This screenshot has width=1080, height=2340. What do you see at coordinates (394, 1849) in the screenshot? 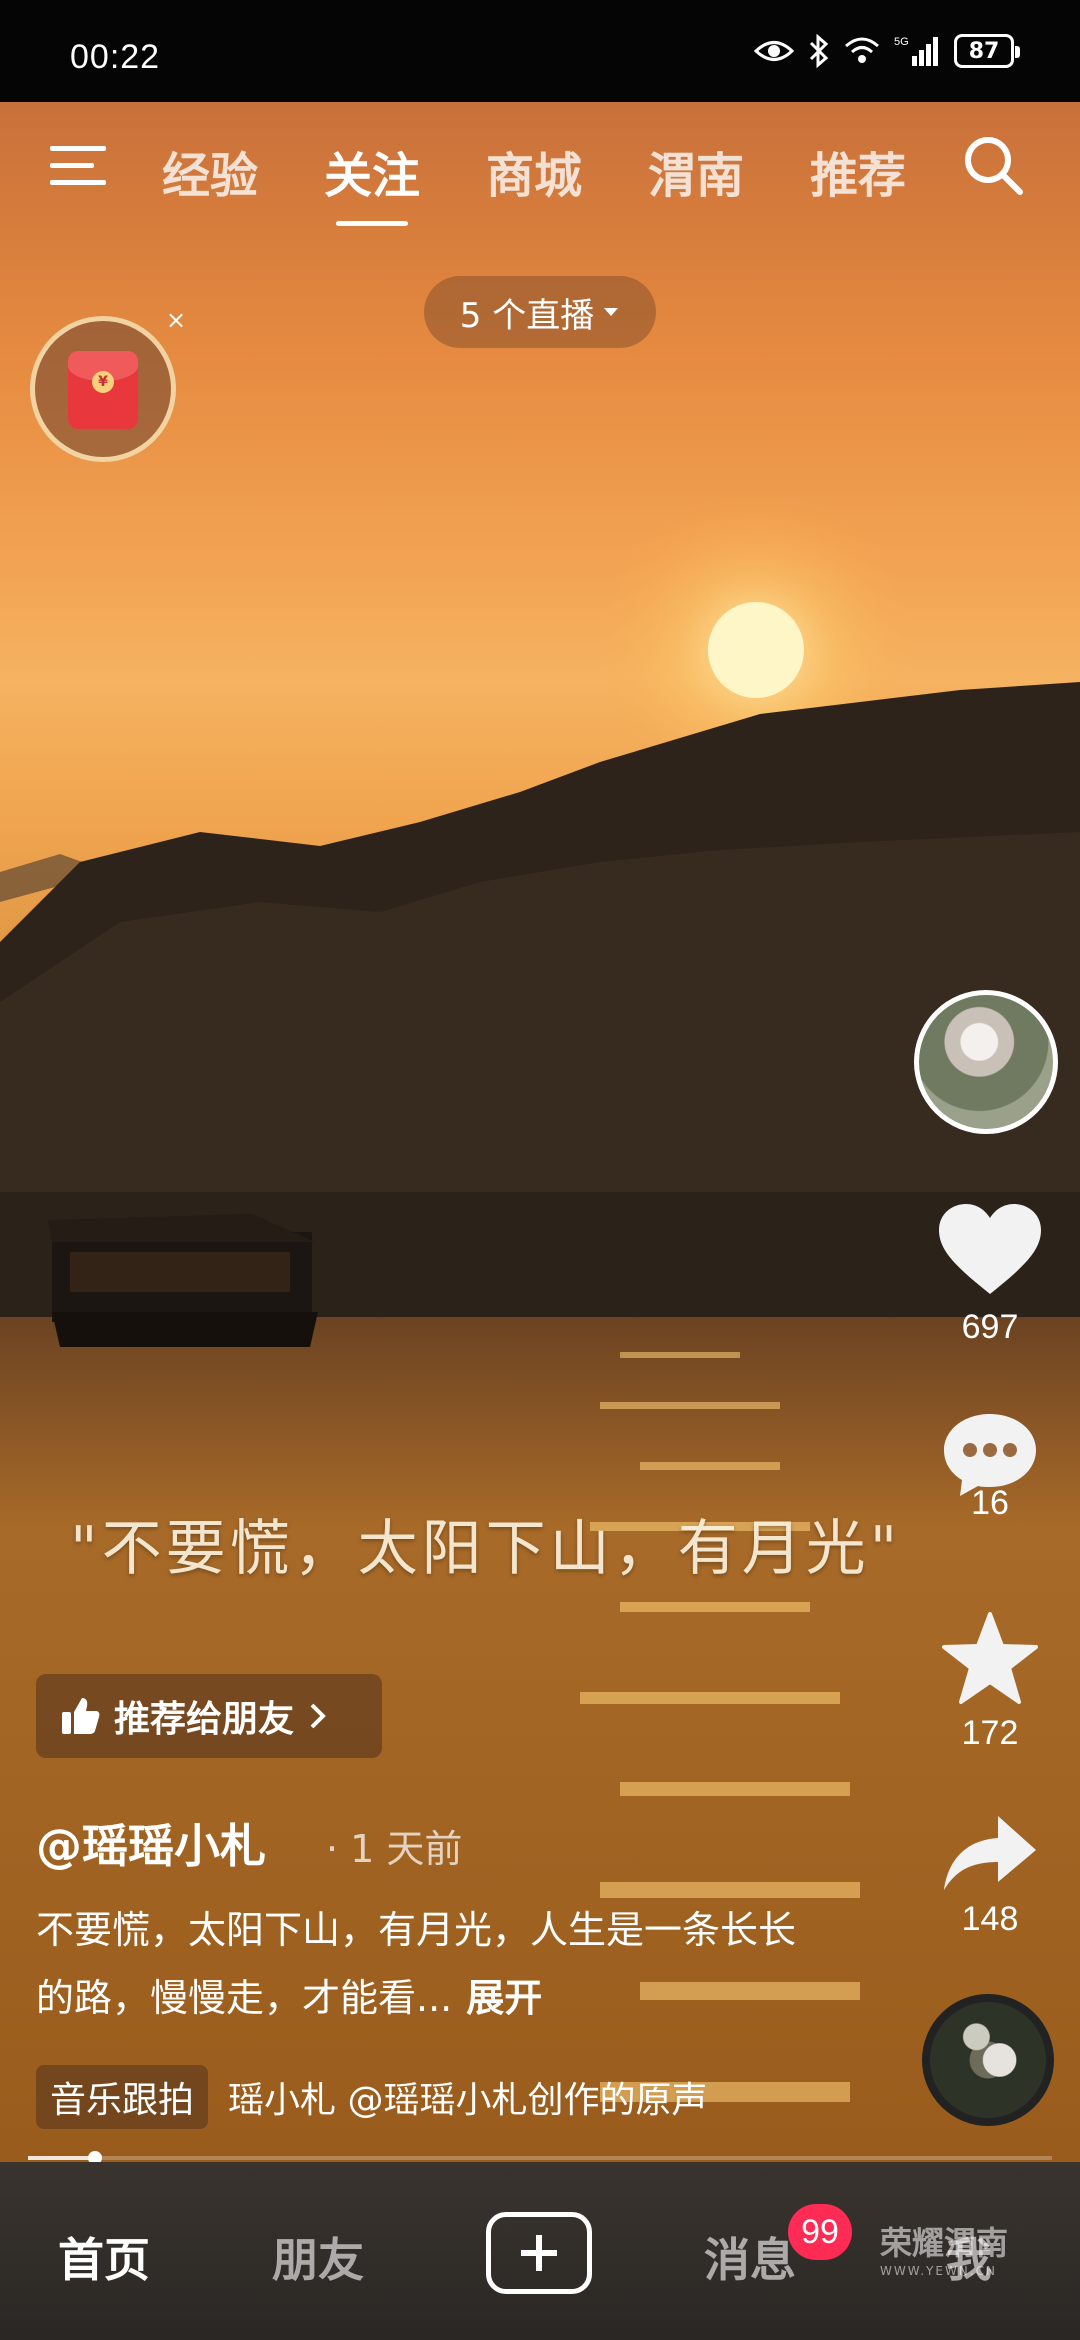
I see `post-time: · 1 天前` at bounding box center [394, 1849].